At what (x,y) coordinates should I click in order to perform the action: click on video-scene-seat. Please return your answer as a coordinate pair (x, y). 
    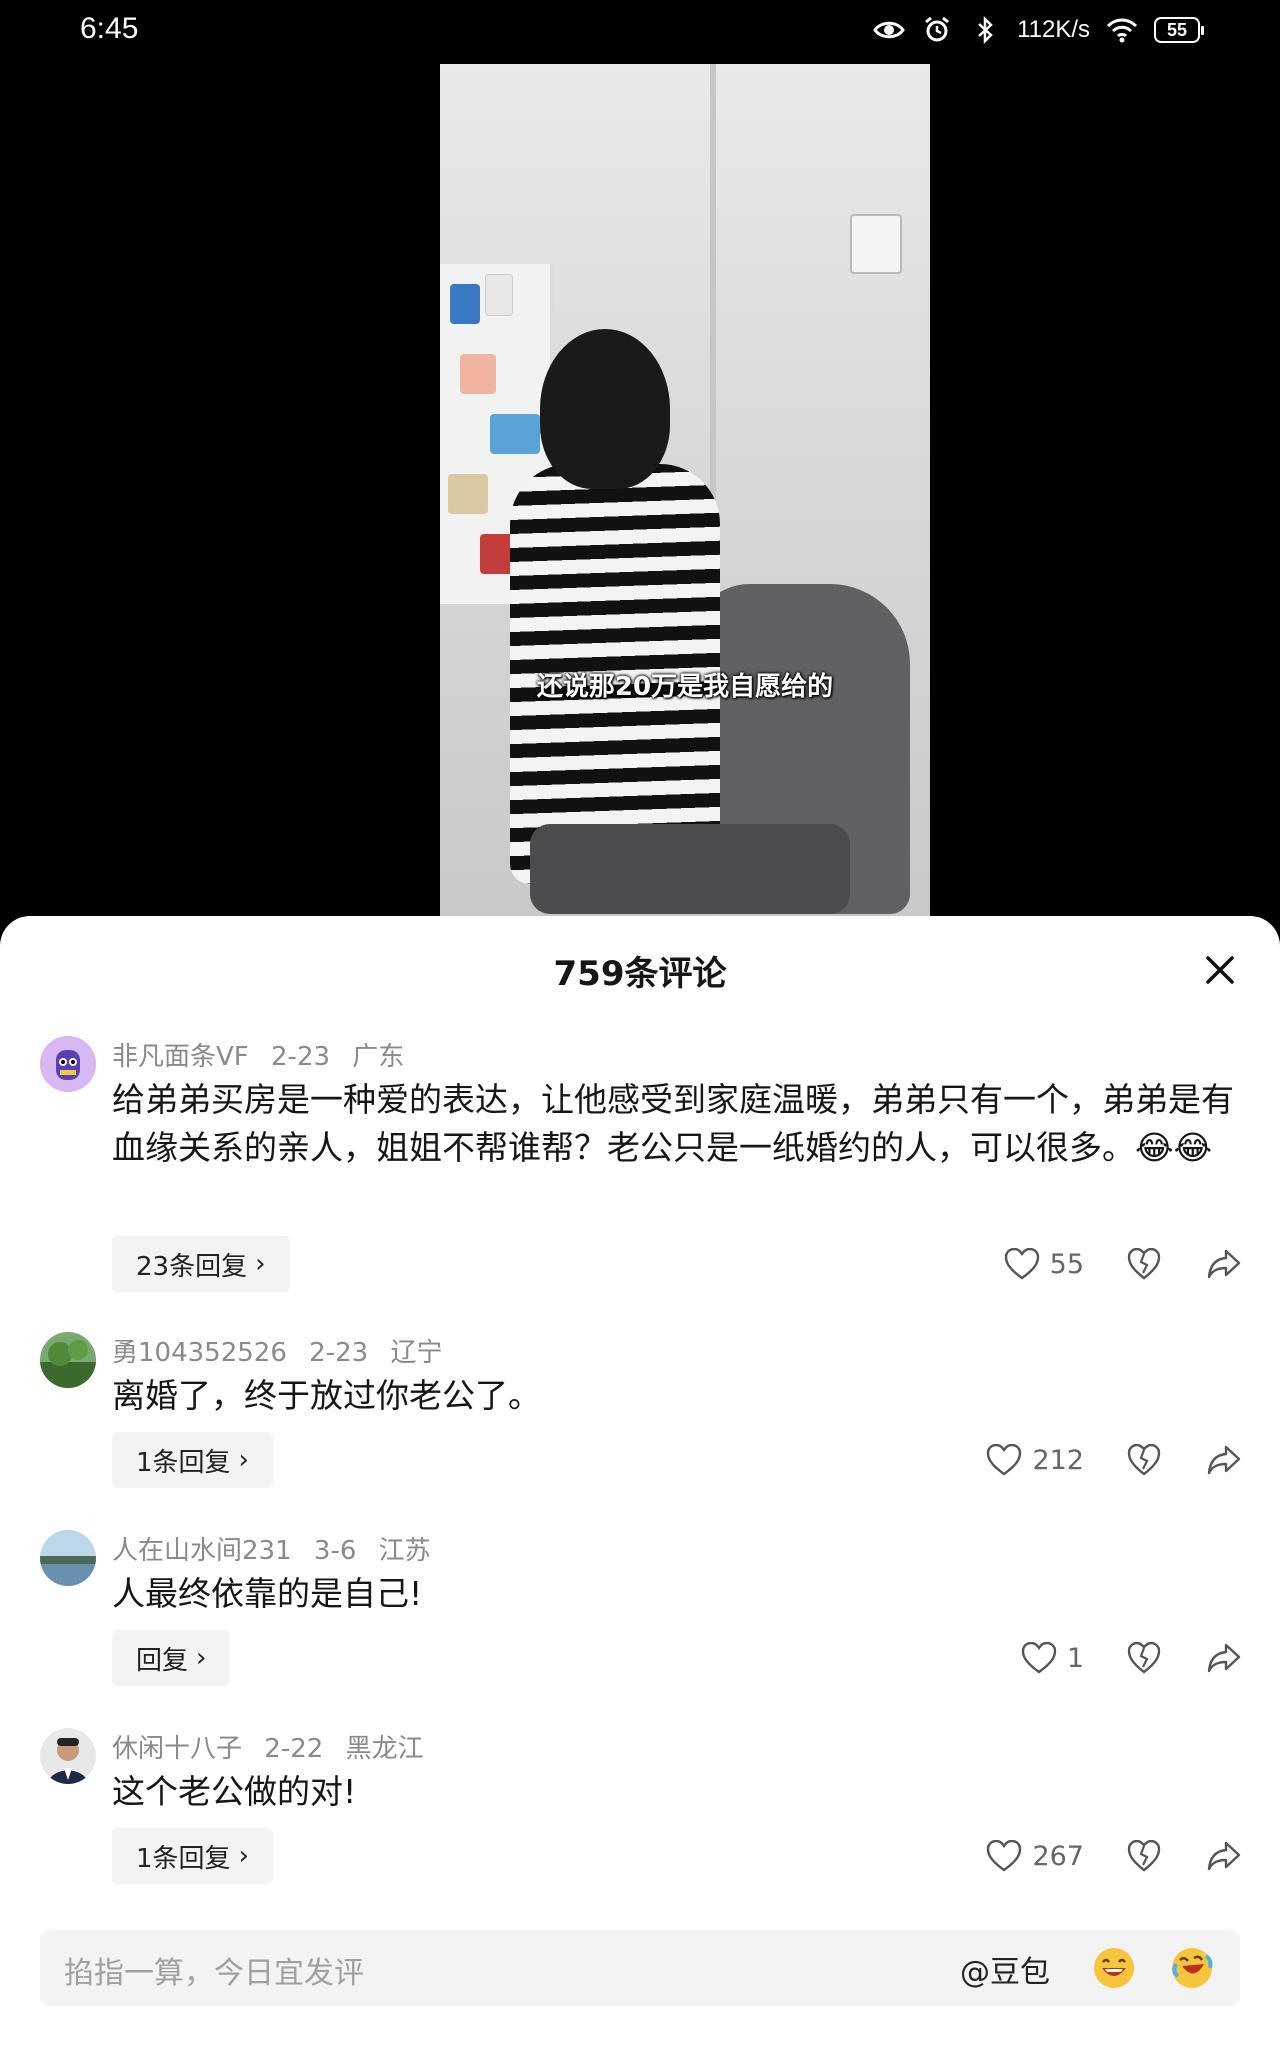
    Looking at the image, I should click on (690, 869).